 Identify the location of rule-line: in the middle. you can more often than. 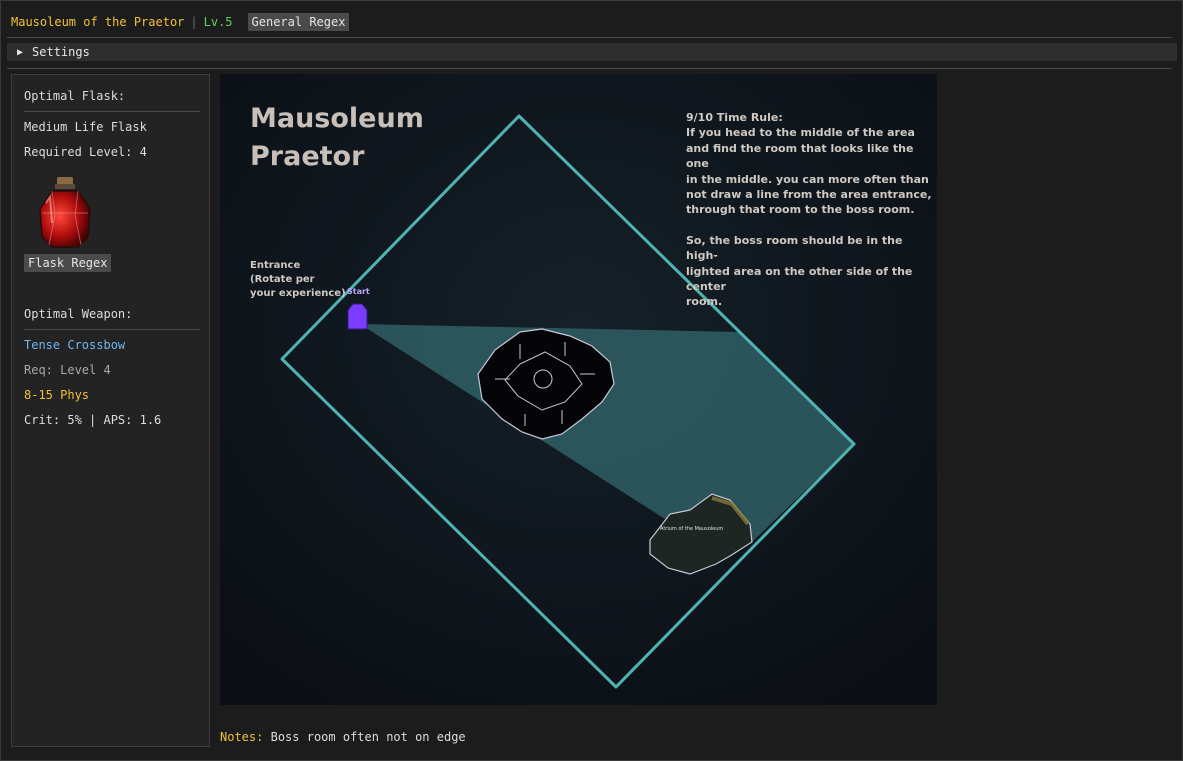
(807, 179).